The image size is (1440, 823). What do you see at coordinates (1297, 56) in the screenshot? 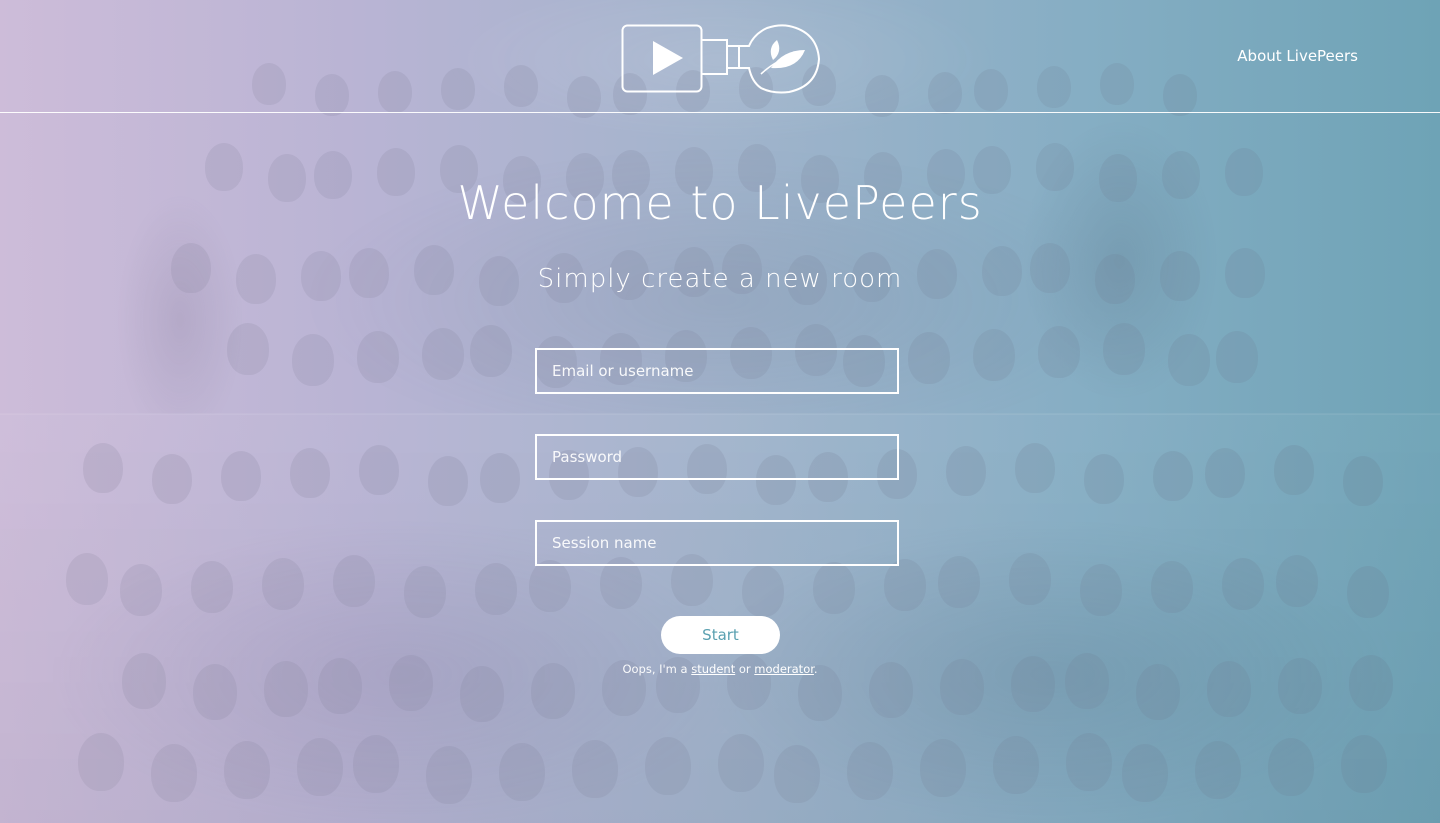
I see `about-livepeers-link: About LivePeers` at bounding box center [1297, 56].